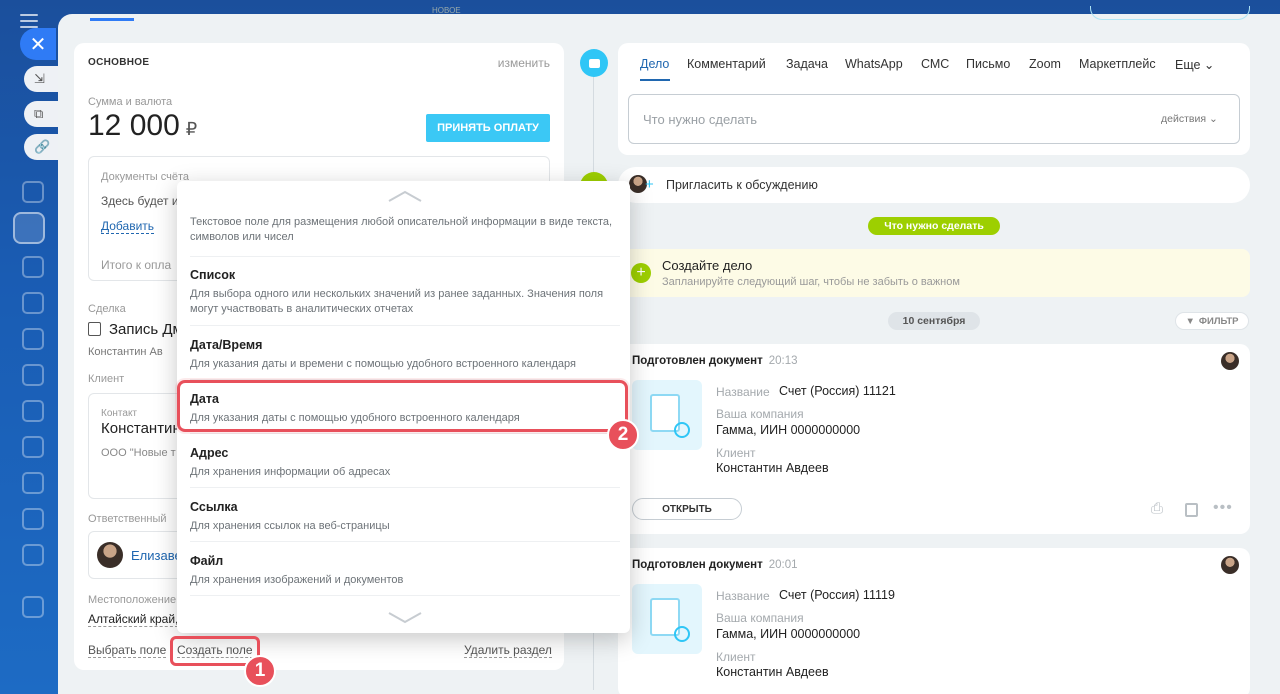 The width and height of the screenshot is (1280, 694). What do you see at coordinates (687, 509) in the screenshot?
I see `open-document-button: ОТКРЫТЬ` at bounding box center [687, 509].